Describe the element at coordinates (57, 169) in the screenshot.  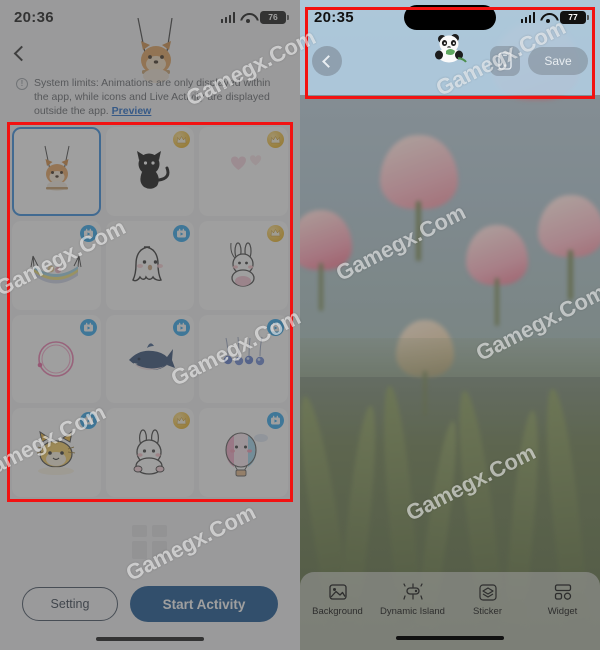
I see `shiba-swing-sticker` at that location.